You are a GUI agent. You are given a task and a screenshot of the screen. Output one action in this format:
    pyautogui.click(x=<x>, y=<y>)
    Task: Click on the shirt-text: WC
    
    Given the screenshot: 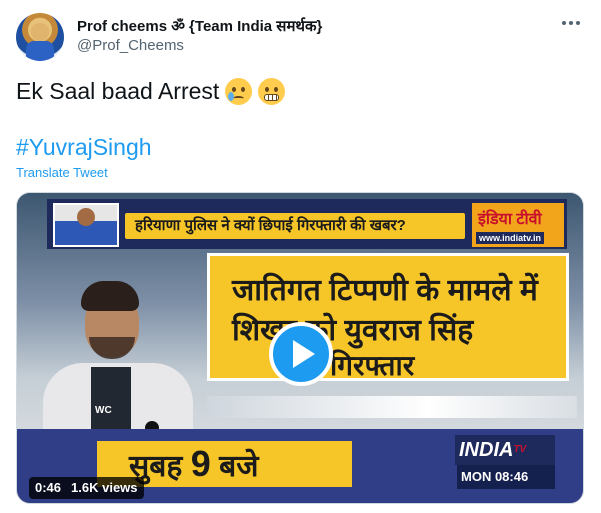 What is the action you would take?
    pyautogui.click(x=103, y=410)
    